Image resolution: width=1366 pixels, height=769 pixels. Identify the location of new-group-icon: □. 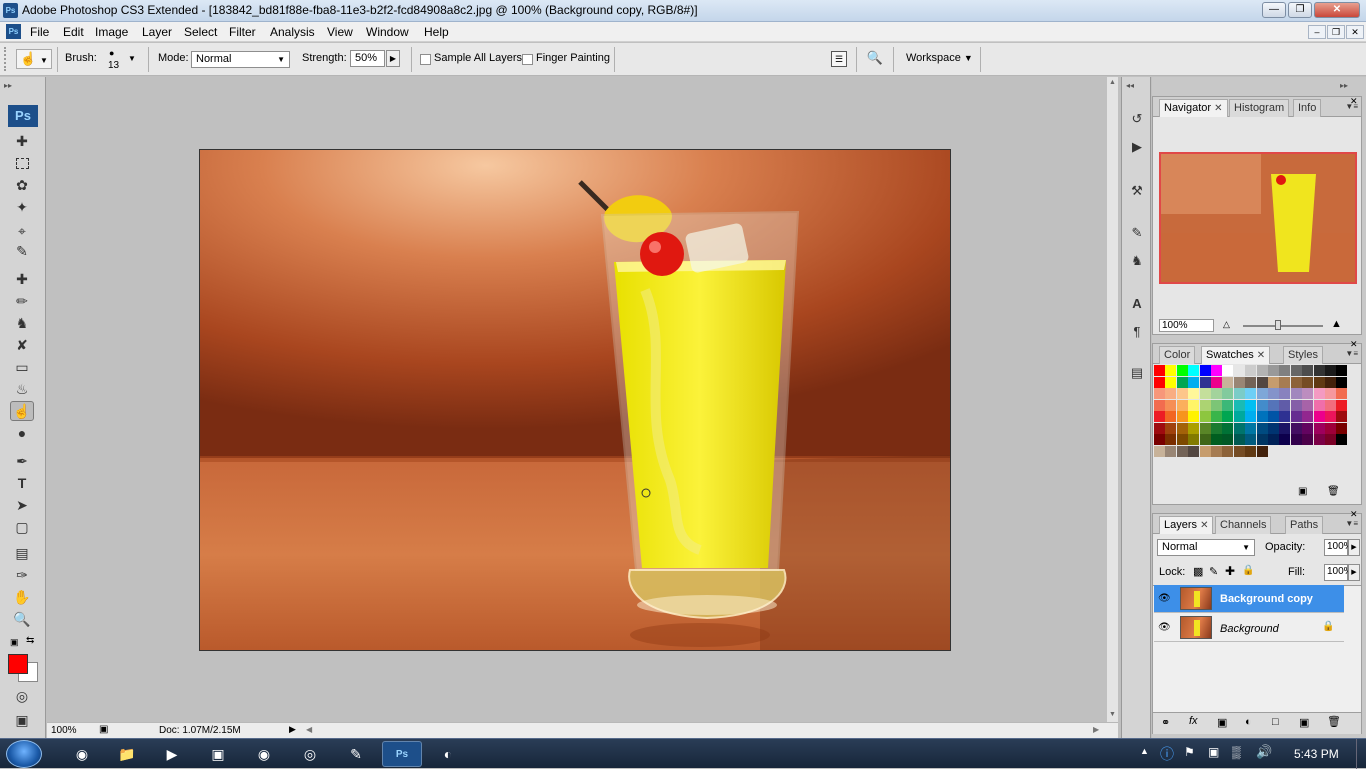
(1275, 722).